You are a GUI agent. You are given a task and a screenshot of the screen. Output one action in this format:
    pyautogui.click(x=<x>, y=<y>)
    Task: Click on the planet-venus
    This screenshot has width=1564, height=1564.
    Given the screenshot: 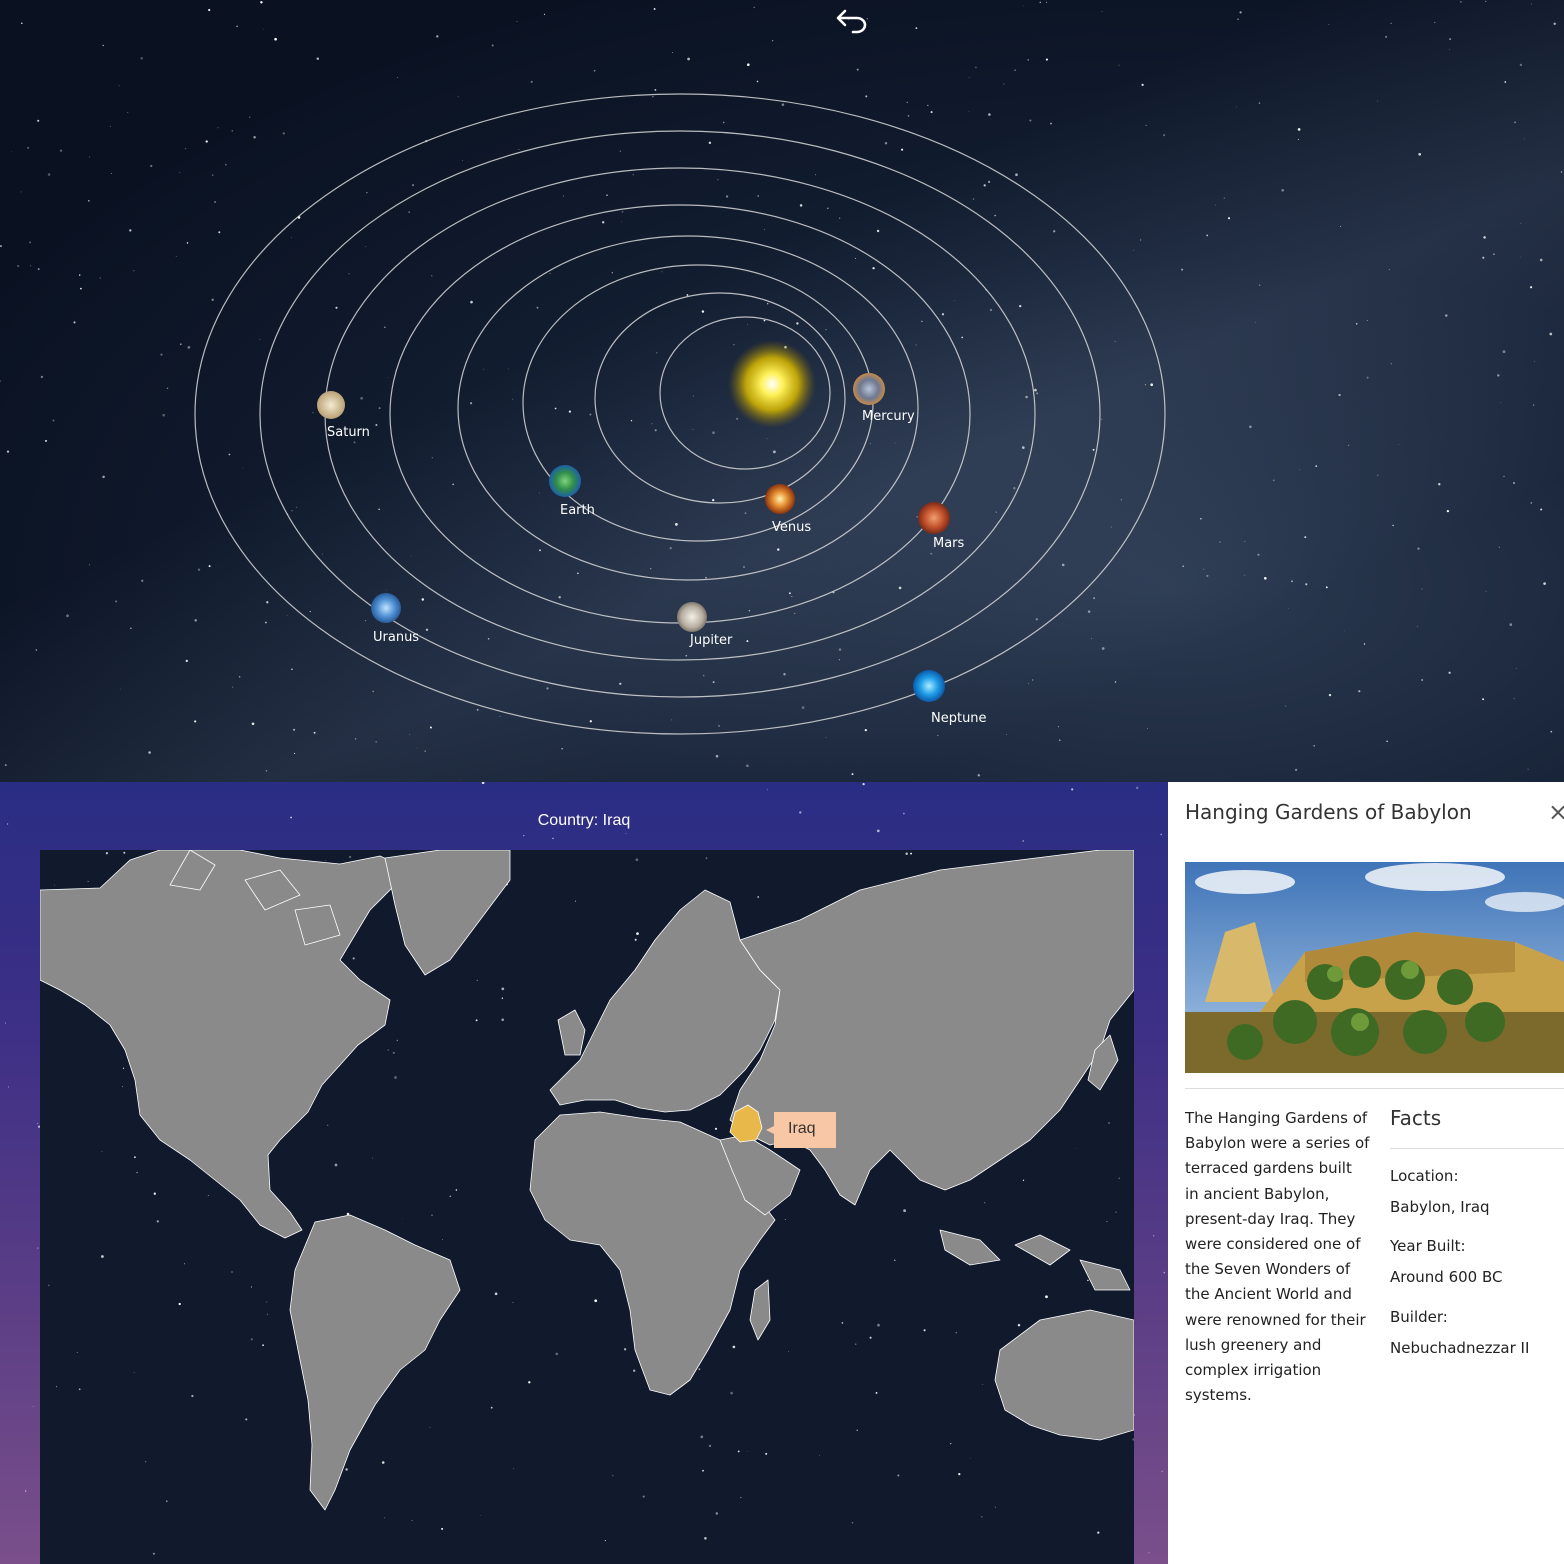 What is the action you would take?
    pyautogui.click(x=780, y=499)
    